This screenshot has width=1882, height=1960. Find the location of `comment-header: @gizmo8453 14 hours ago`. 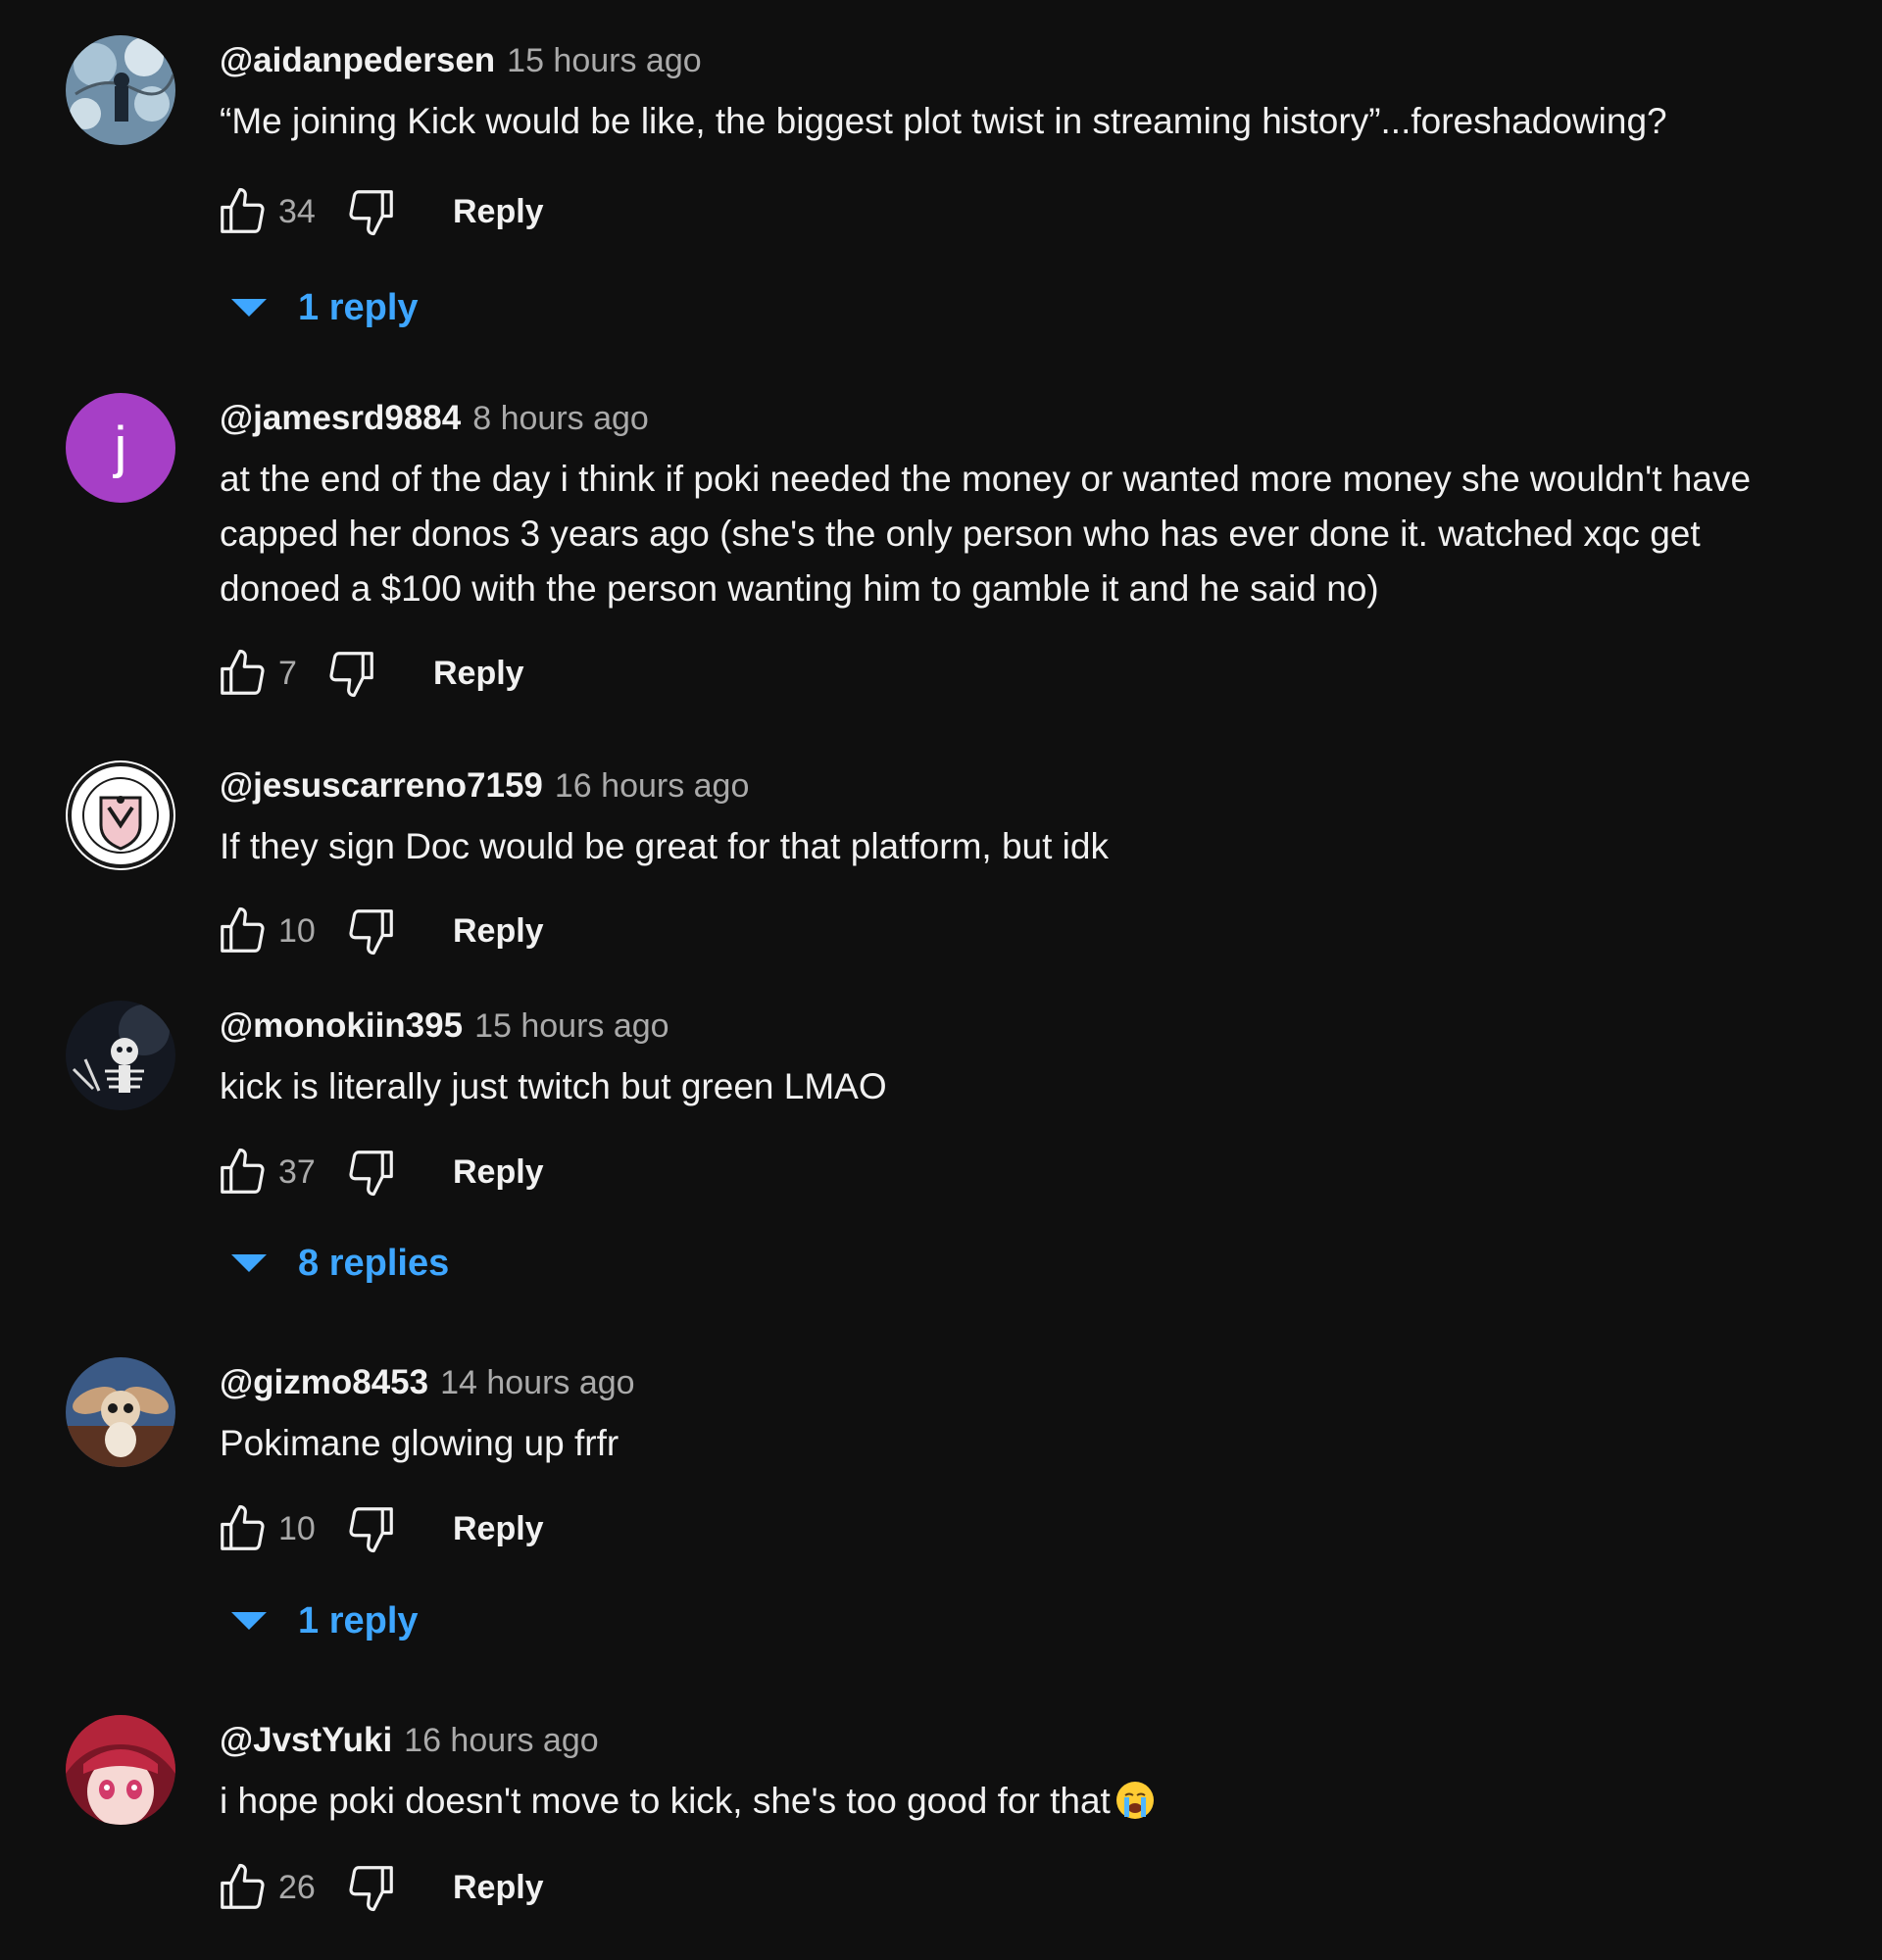

comment-header: @gizmo8453 14 hours ago is located at coordinates (428, 1382).